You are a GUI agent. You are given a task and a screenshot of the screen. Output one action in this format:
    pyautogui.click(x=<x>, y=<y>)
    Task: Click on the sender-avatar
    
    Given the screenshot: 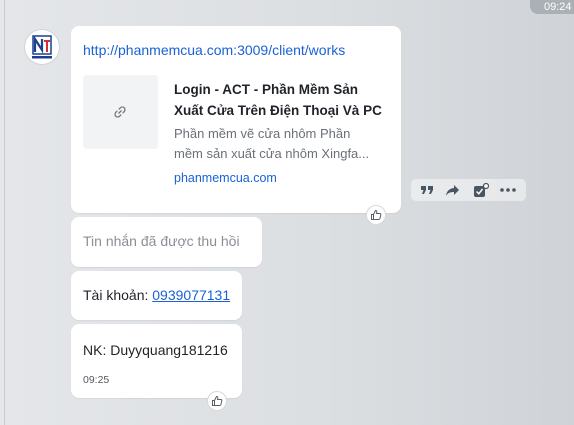 What is the action you would take?
    pyautogui.click(x=42, y=47)
    